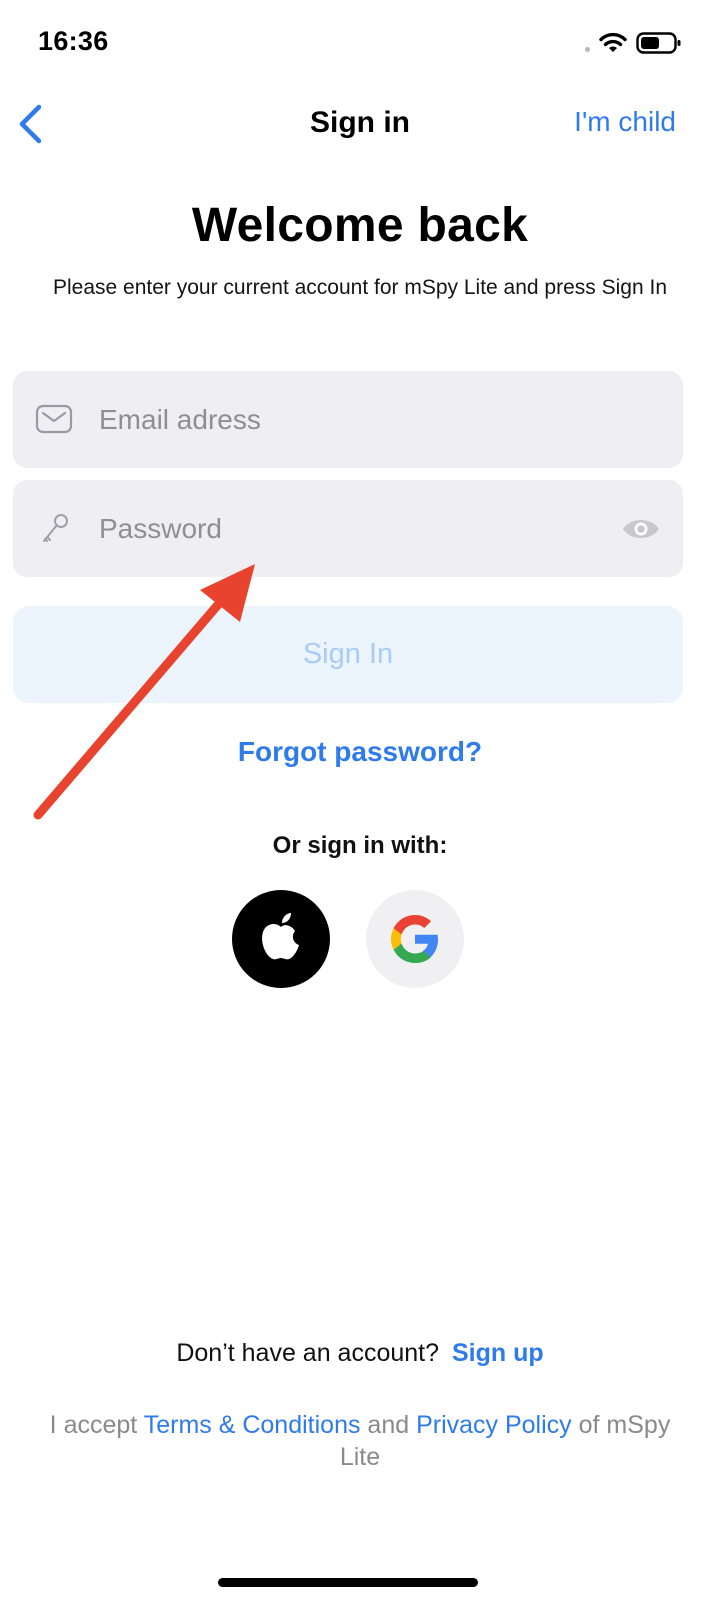 Image resolution: width=720 pixels, height=1604 pixels. What do you see at coordinates (494, 1425) in the screenshot?
I see `privacy-policy-link: Privacy Policy` at bounding box center [494, 1425].